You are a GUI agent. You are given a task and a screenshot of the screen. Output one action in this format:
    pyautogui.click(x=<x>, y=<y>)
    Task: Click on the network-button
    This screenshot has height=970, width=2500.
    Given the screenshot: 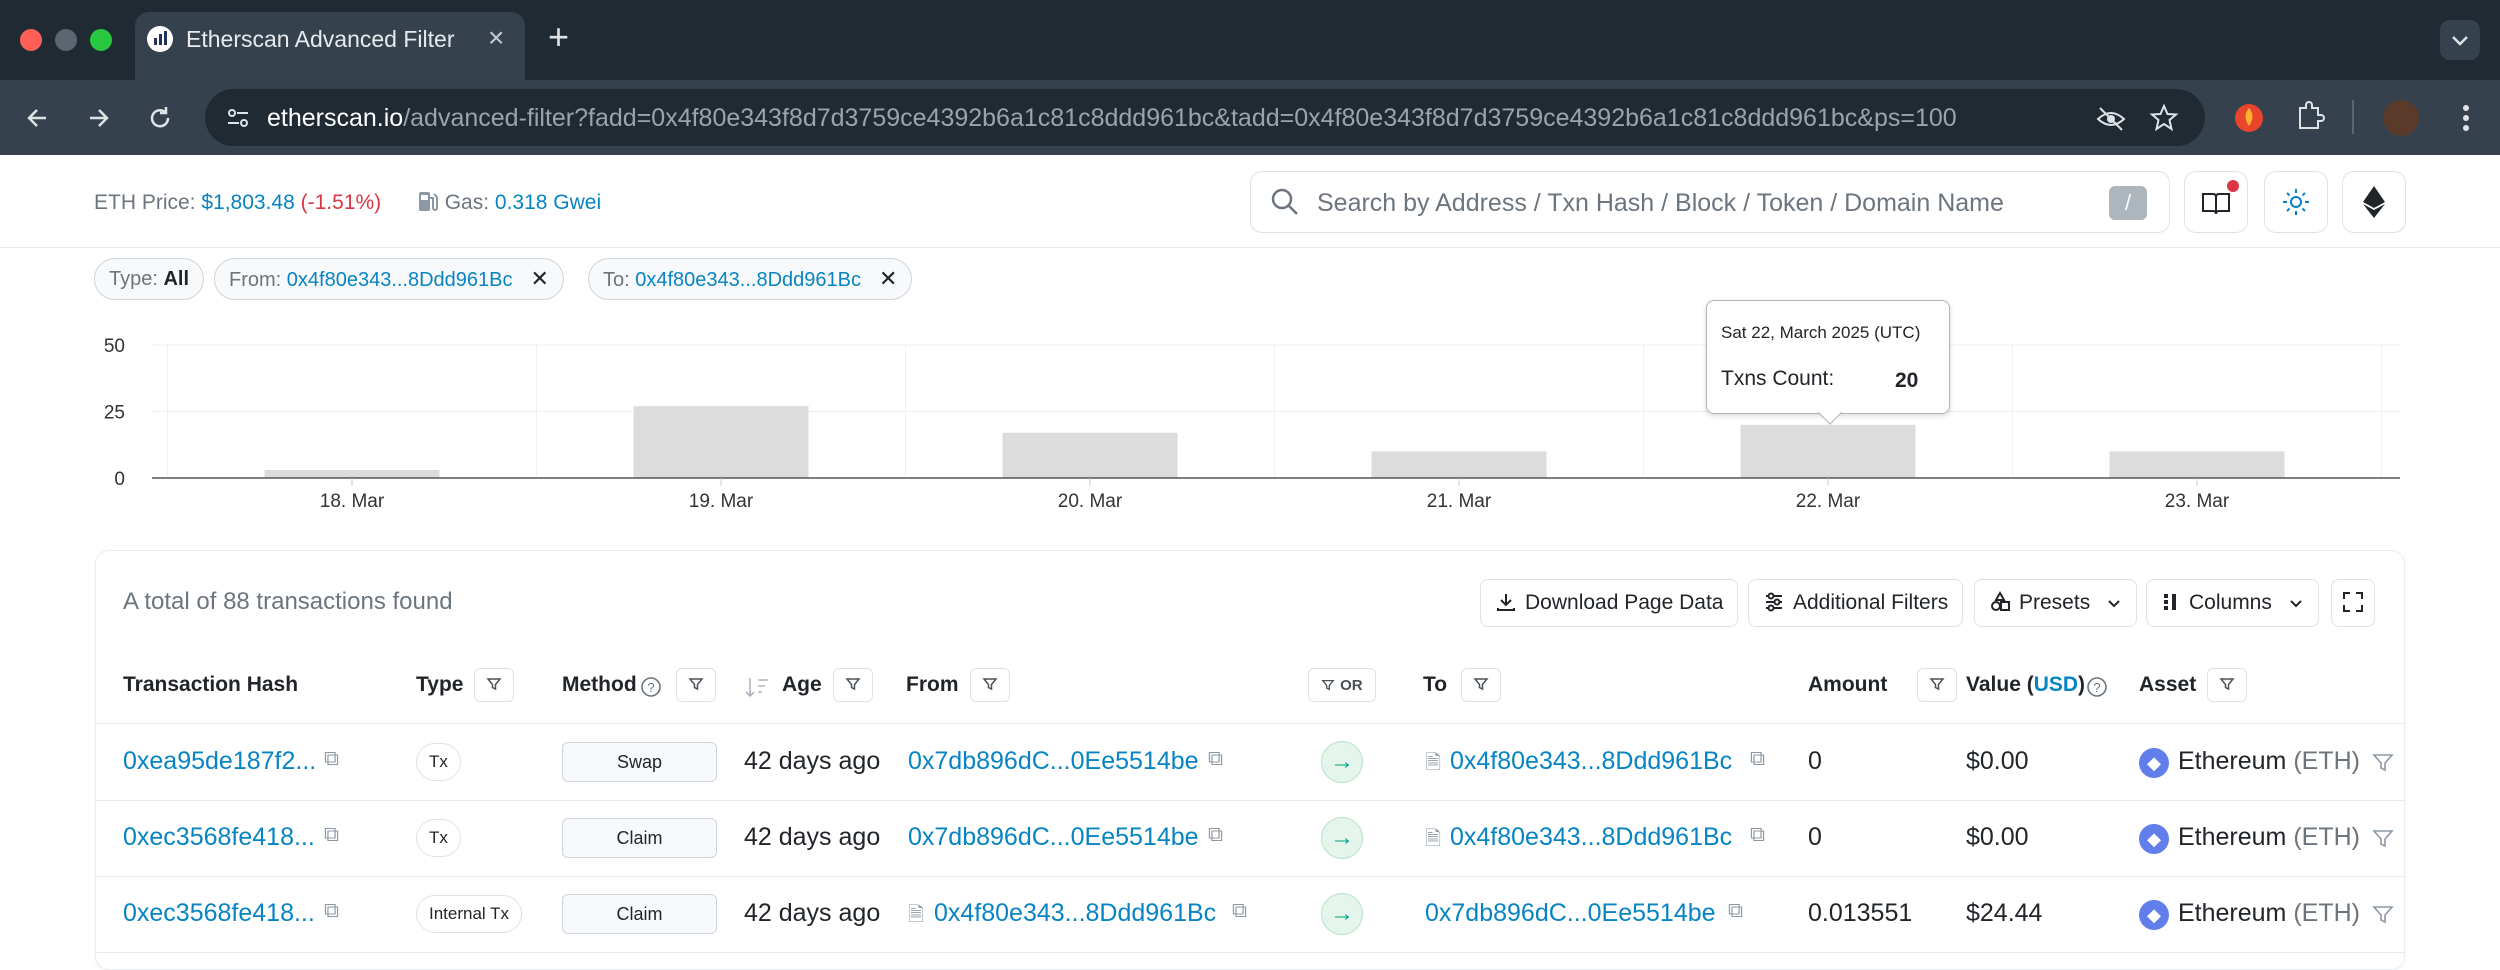 What is the action you would take?
    pyautogui.click(x=2374, y=202)
    